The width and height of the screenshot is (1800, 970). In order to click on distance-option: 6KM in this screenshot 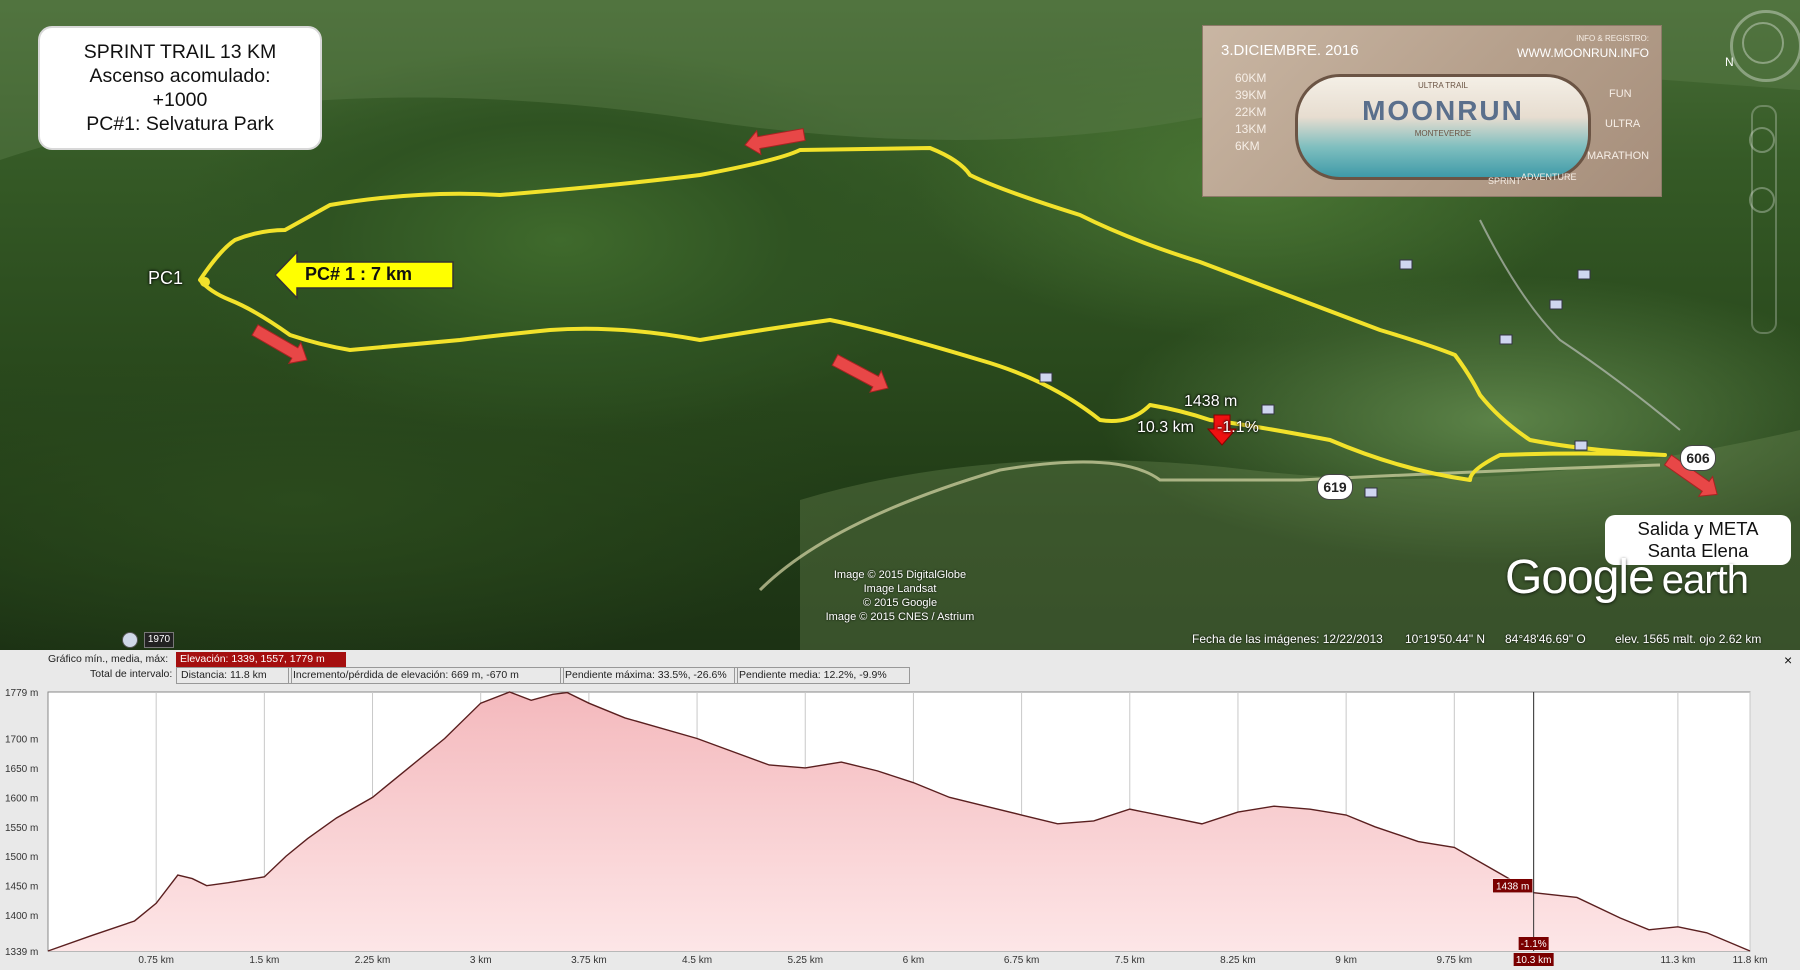, I will do `click(1247, 146)`.